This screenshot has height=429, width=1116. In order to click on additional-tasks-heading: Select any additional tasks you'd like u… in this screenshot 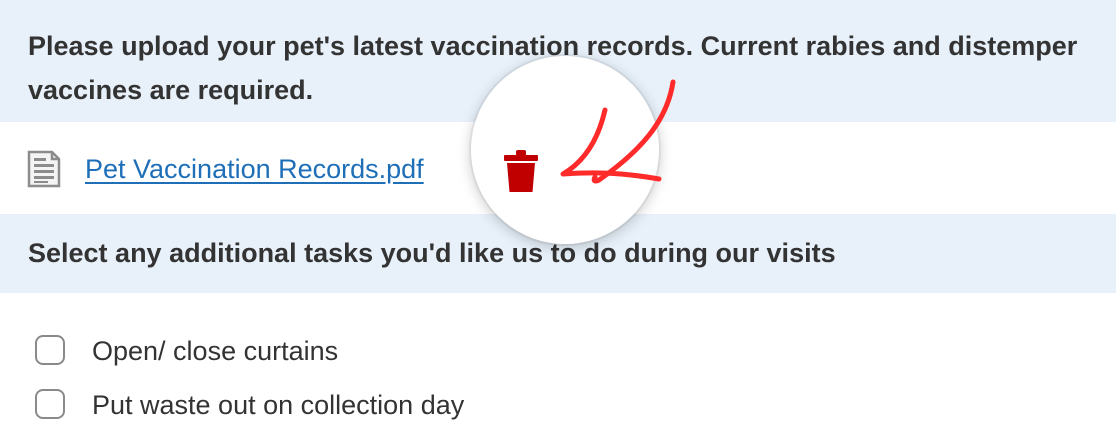, I will do `click(432, 253)`.